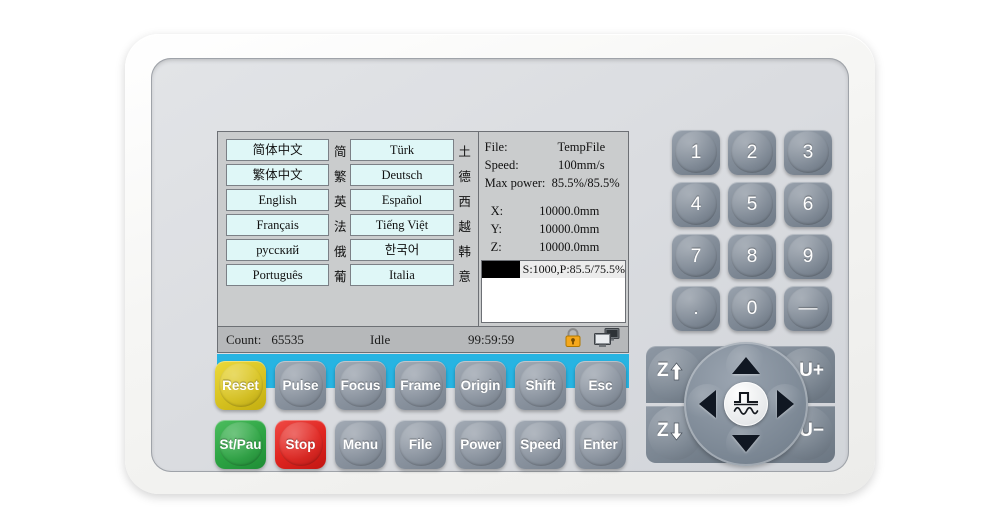  Describe the element at coordinates (278, 175) in the screenshot. I see `language-button: 繁体中文` at that location.